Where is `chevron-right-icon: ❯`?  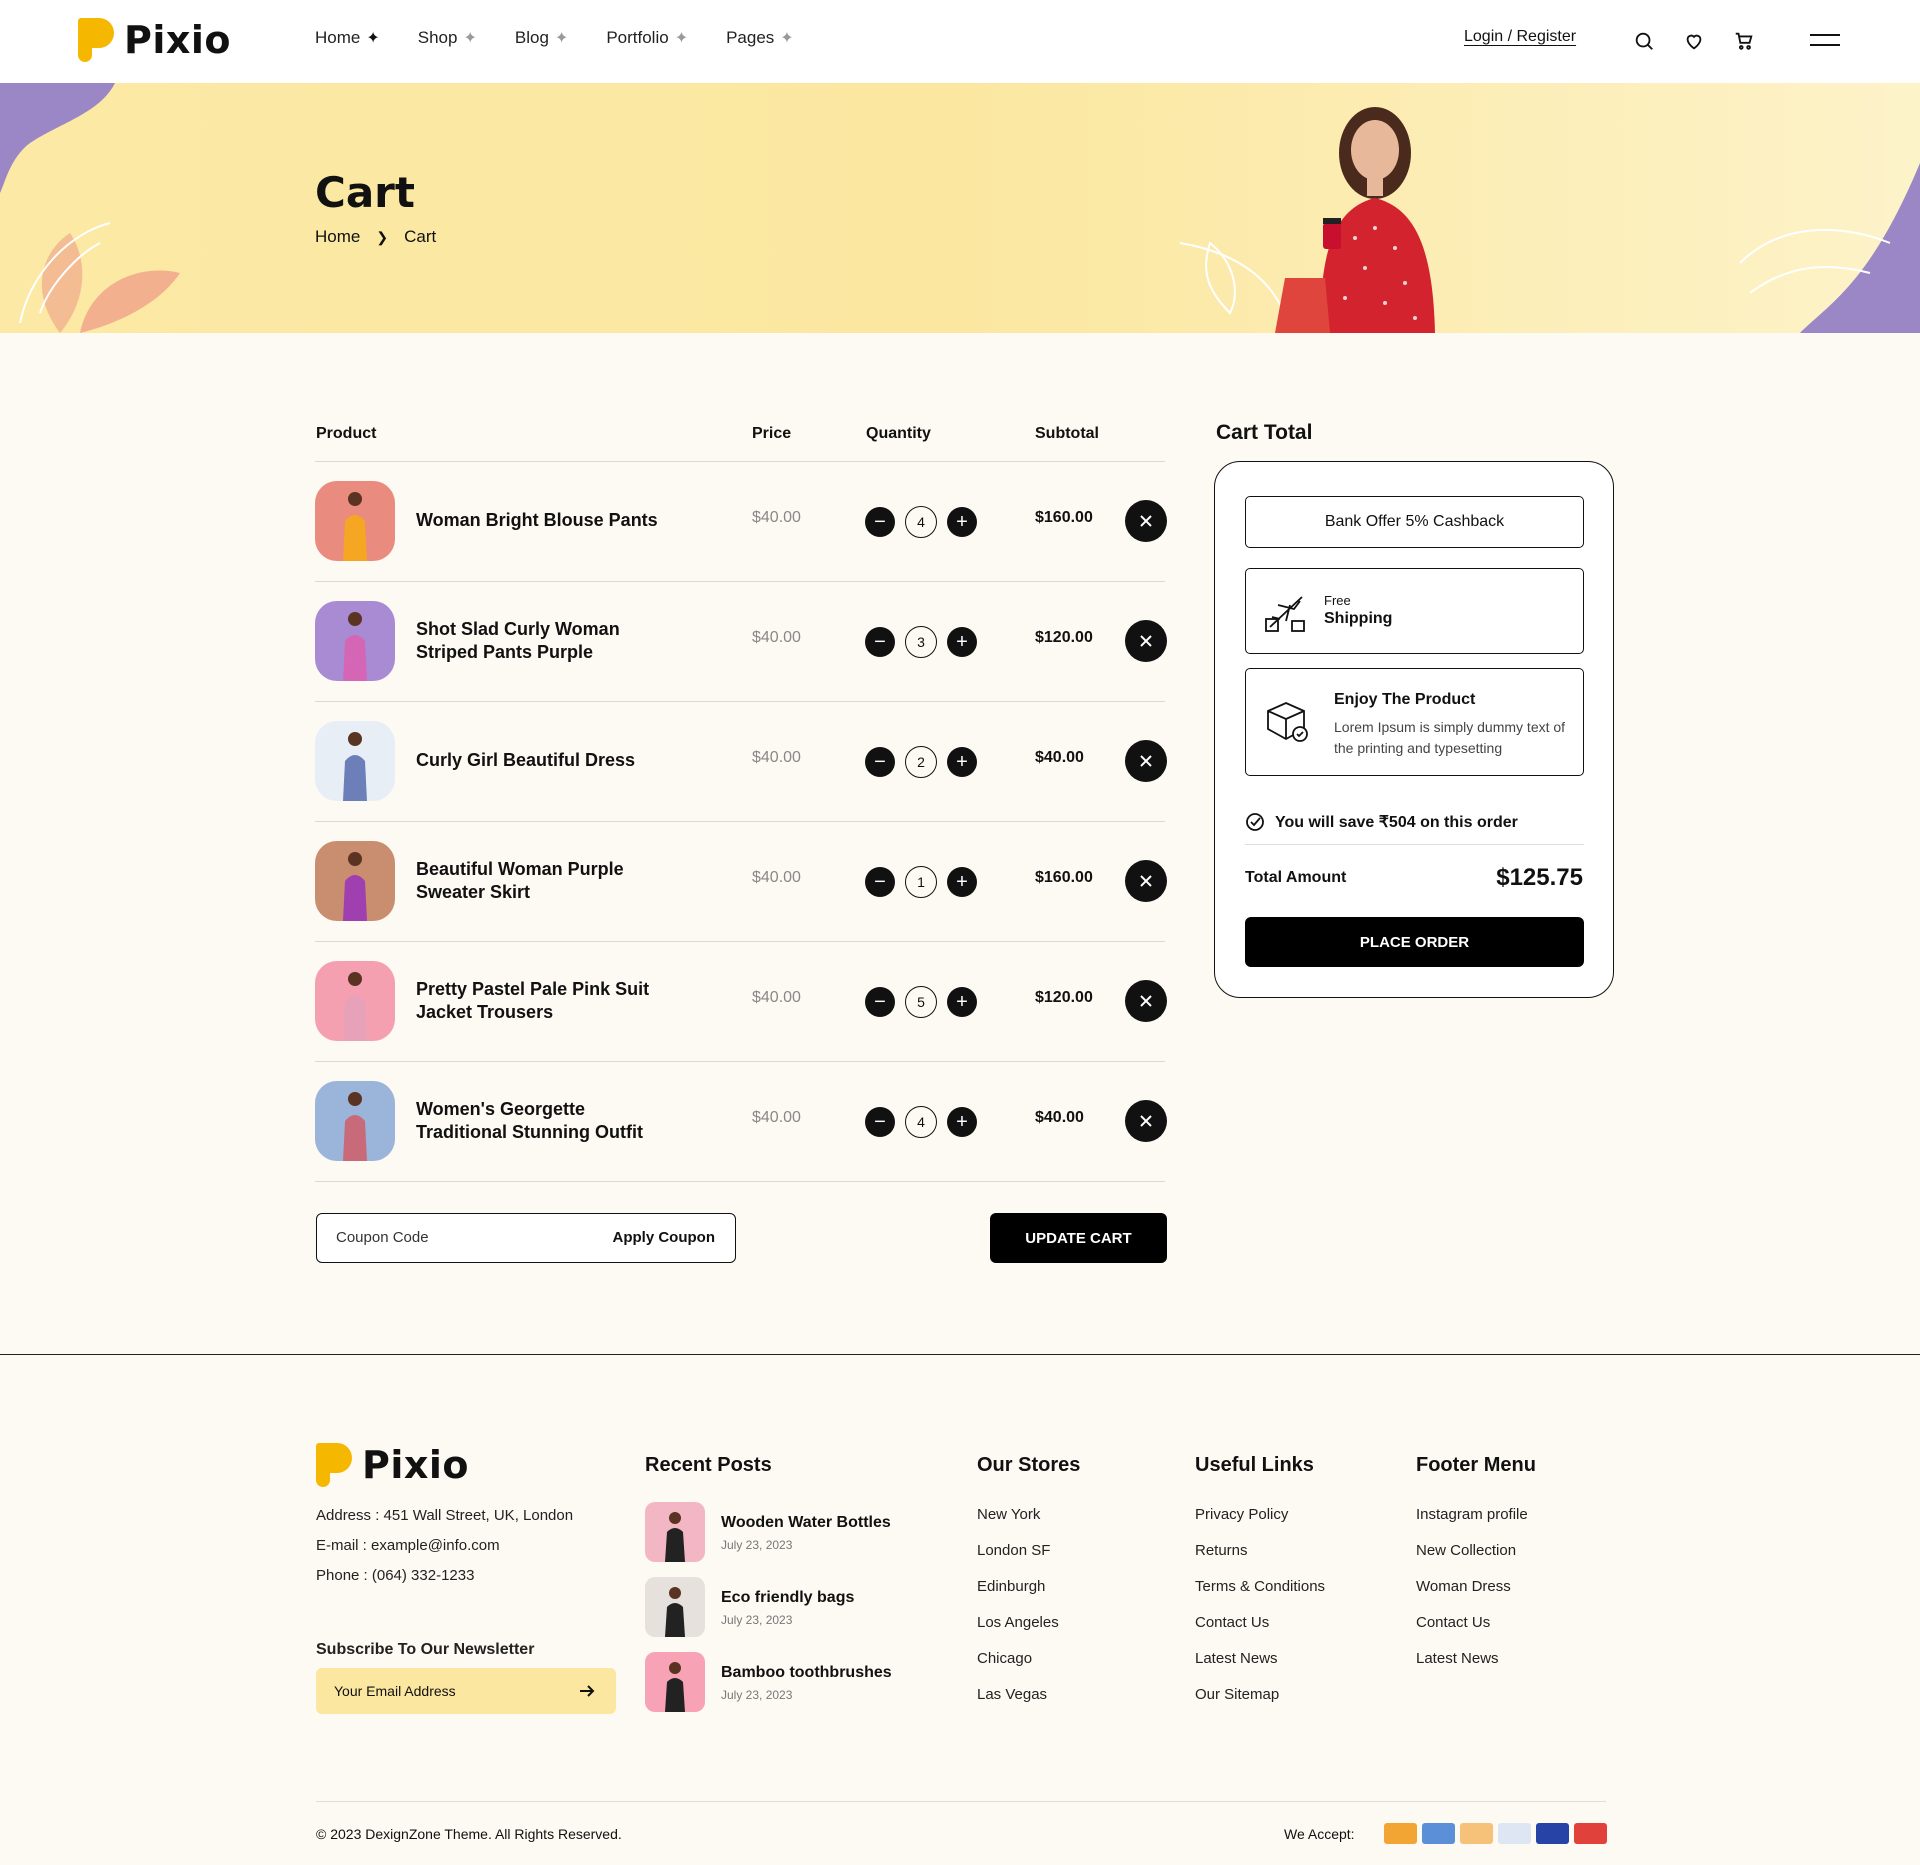
chevron-right-icon: ❯ is located at coordinates (382, 236).